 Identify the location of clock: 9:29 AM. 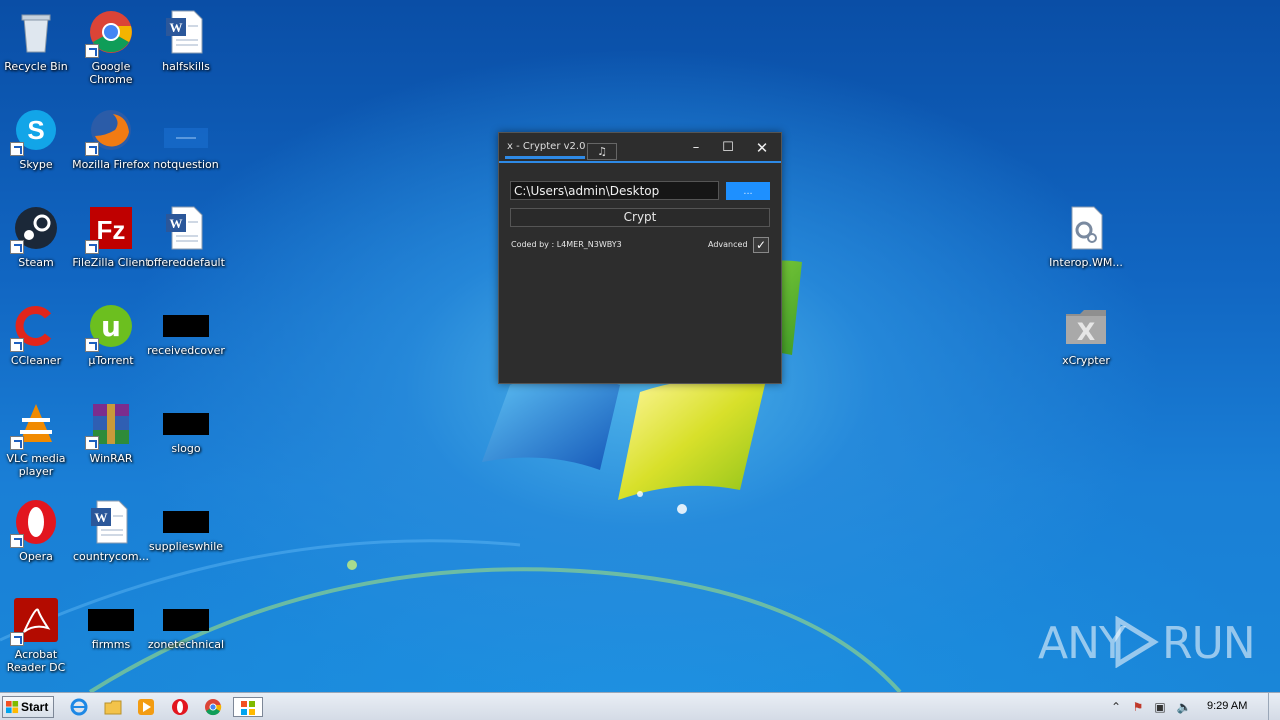
(1227, 706).